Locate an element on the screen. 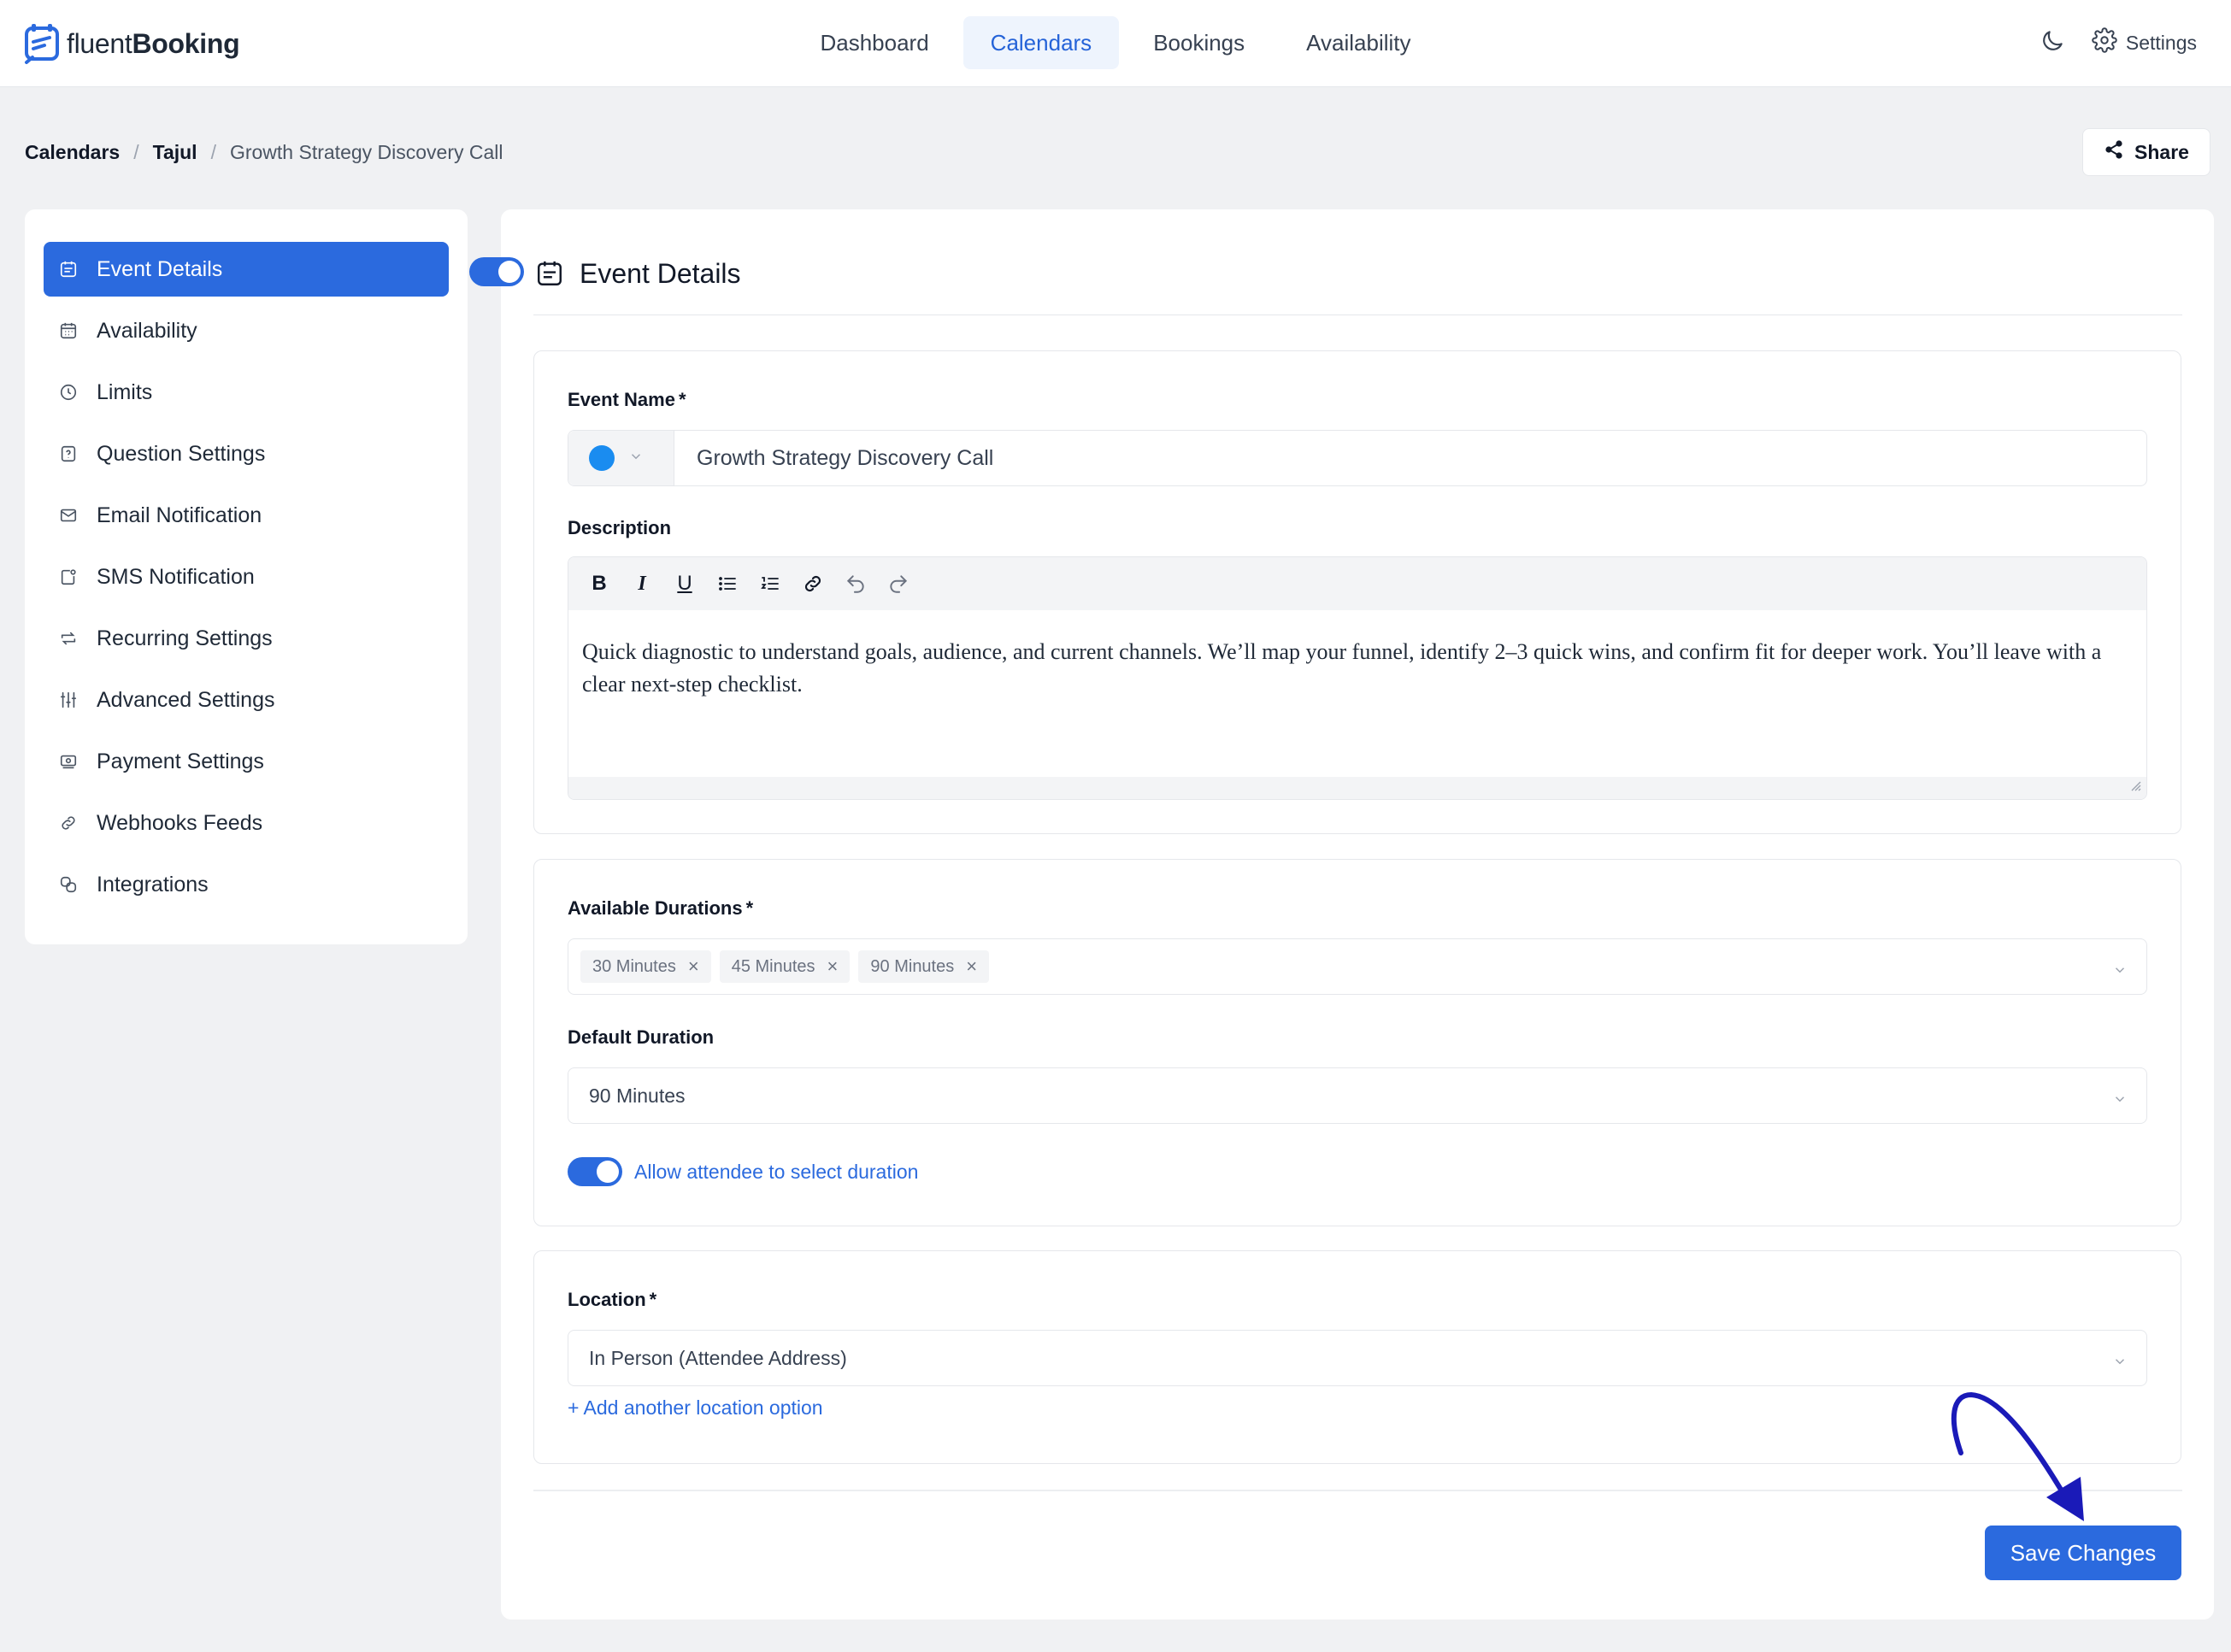 The width and height of the screenshot is (2231, 1652). sidebar-item-label: Availability is located at coordinates (147, 330).